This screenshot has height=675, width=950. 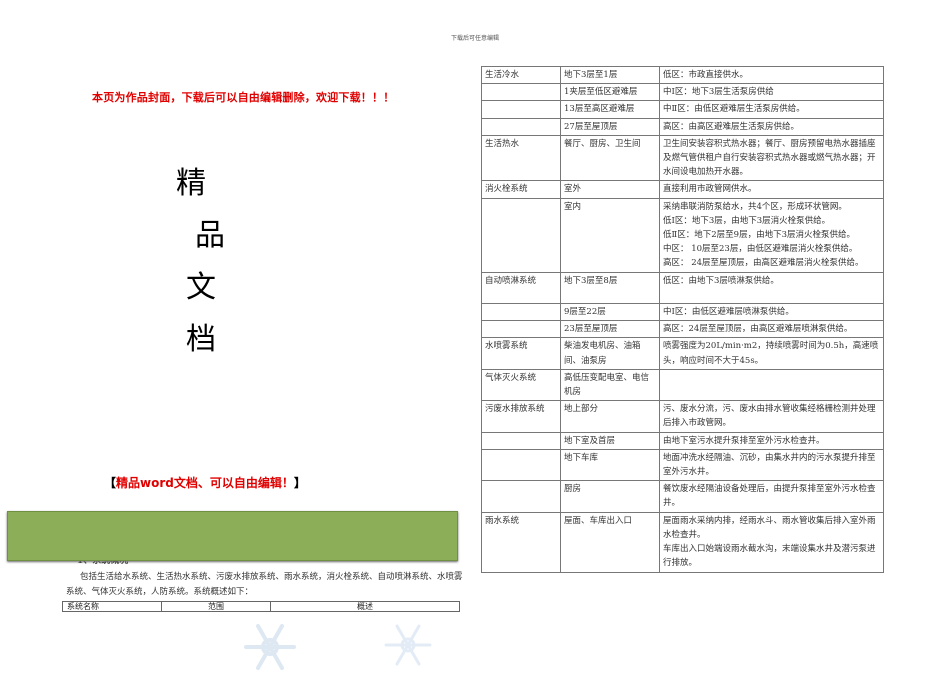 What do you see at coordinates (758, 329) in the screenshot?
I see `description-line: 高区：24层至屋顶层，由高区避难层喷淋泵供给。` at bounding box center [758, 329].